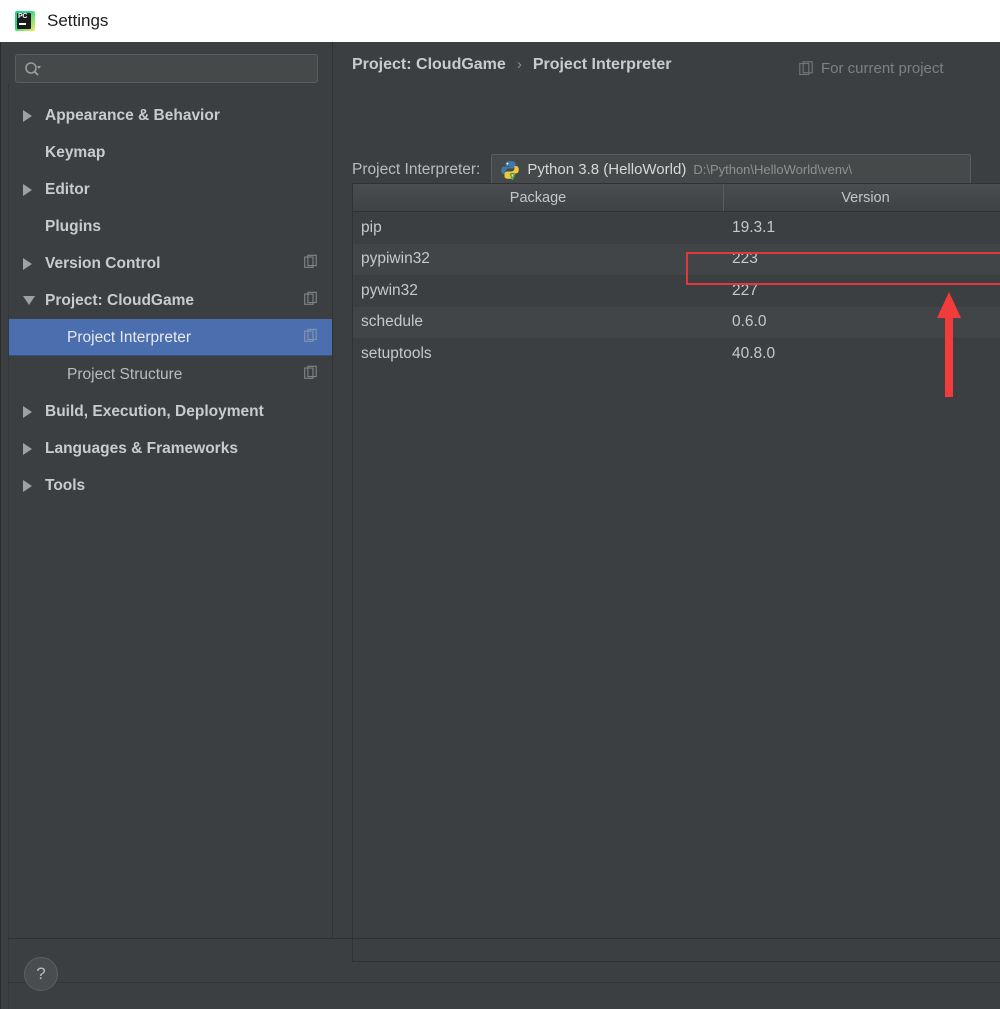  Describe the element at coordinates (392, 322) in the screenshot. I see `cell-package: schedule` at that location.